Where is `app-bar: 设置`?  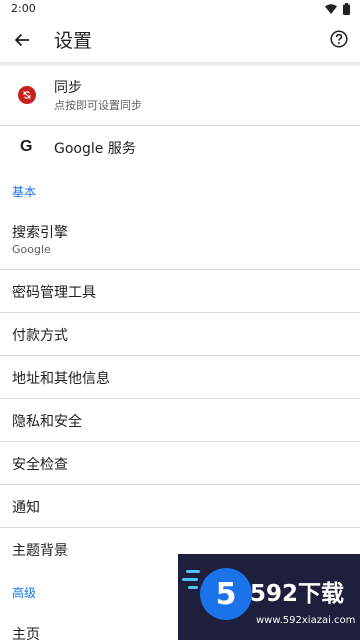
app-bar: 设置 is located at coordinates (180, 40).